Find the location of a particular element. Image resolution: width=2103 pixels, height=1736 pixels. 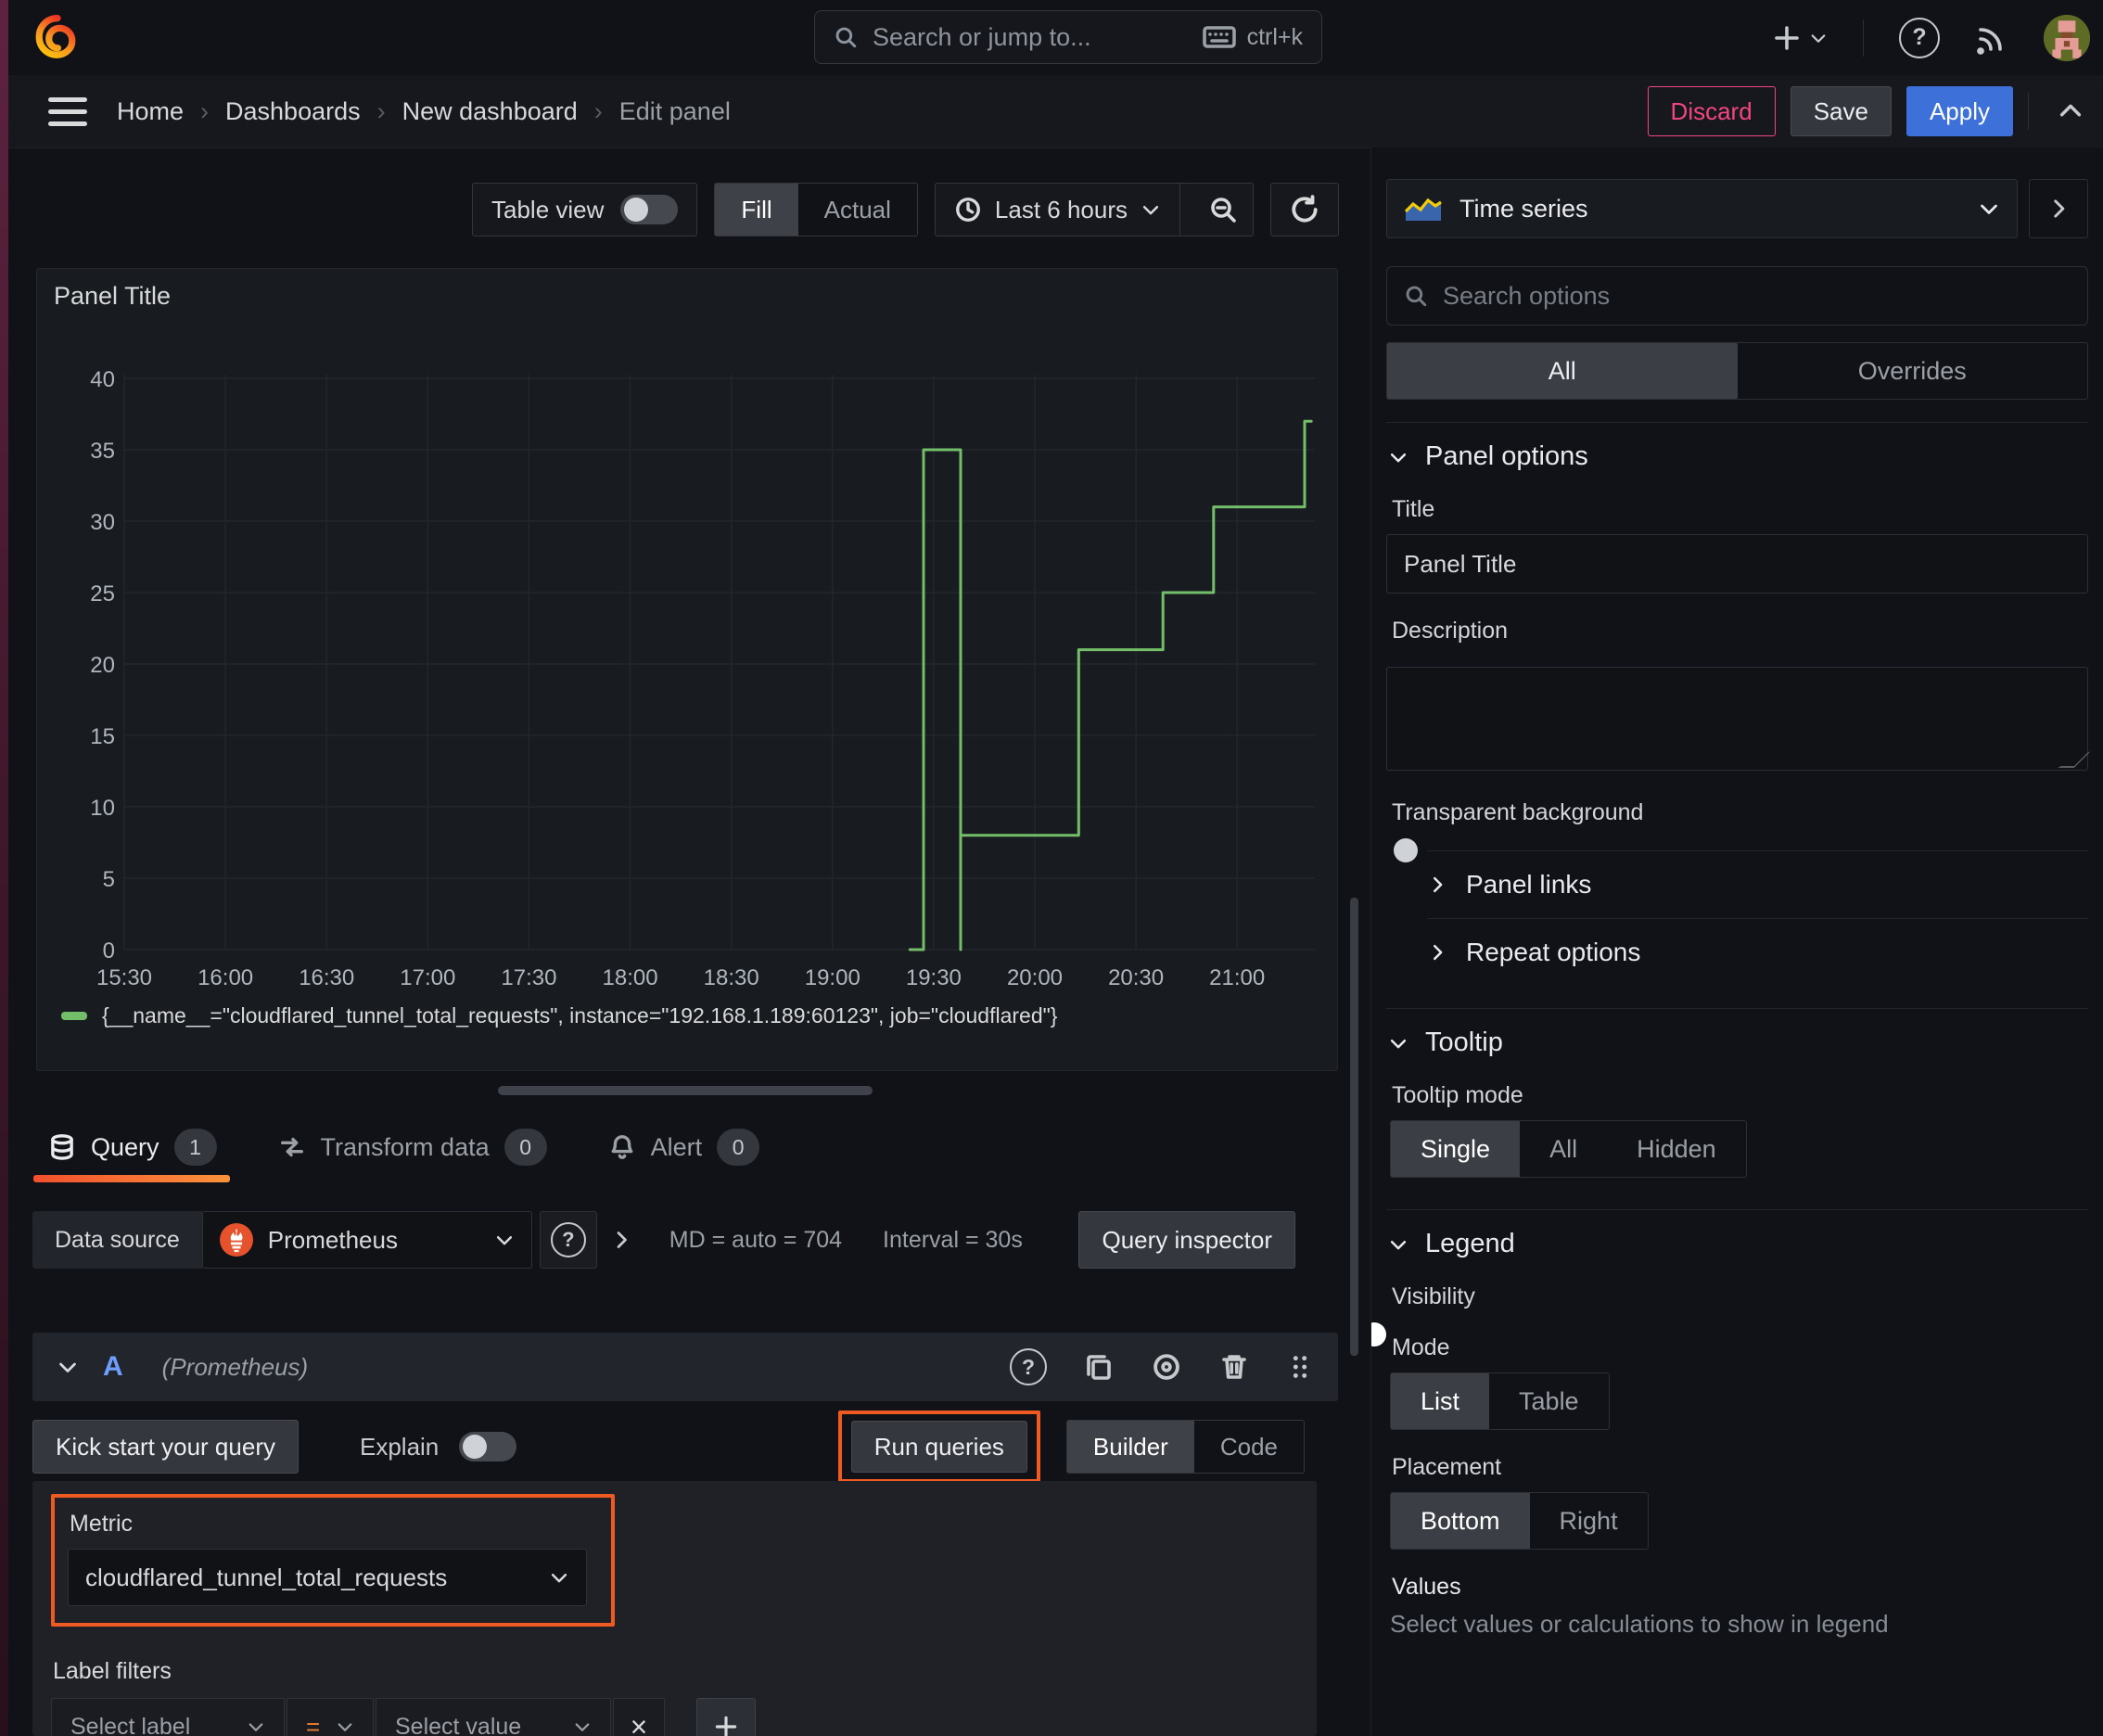

prometheus-icon is located at coordinates (236, 1240).